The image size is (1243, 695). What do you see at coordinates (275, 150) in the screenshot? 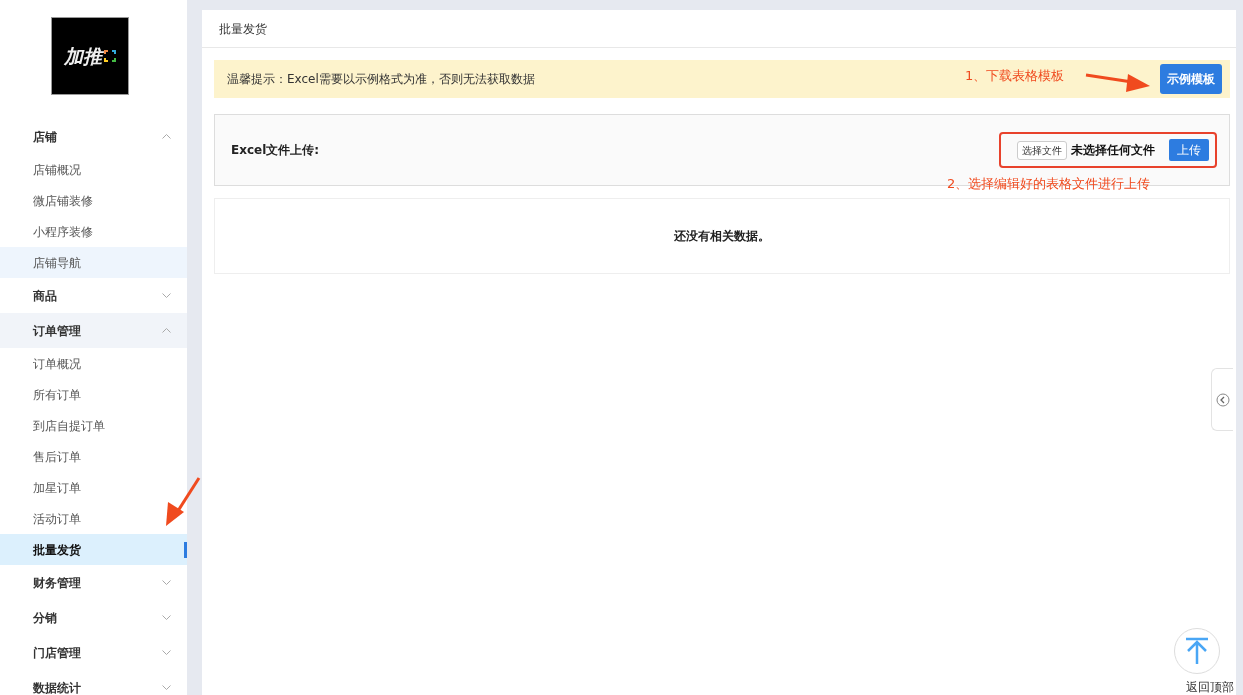
I see `upload-label: Excel文件上传:` at bounding box center [275, 150].